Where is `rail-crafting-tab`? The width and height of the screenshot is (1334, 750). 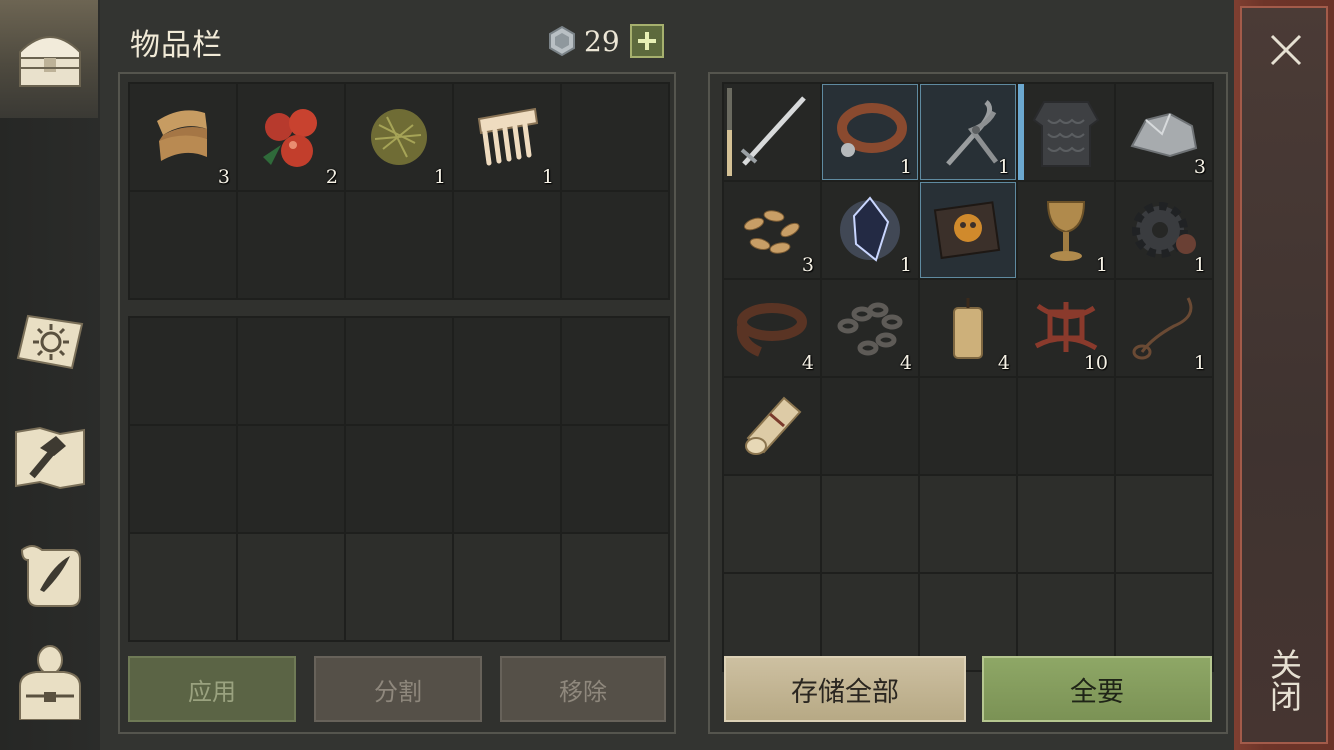
rail-crafting-tab is located at coordinates (50, 458).